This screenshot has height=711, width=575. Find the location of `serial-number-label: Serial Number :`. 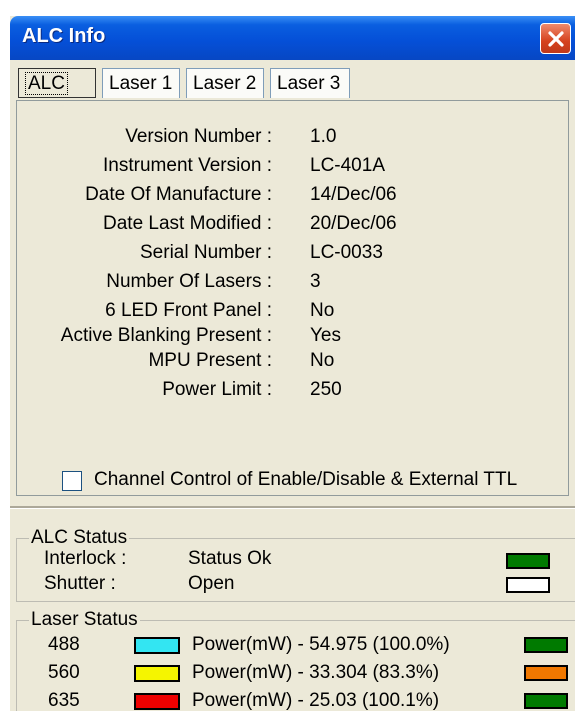

serial-number-label: Serial Number : is located at coordinates (206, 252).